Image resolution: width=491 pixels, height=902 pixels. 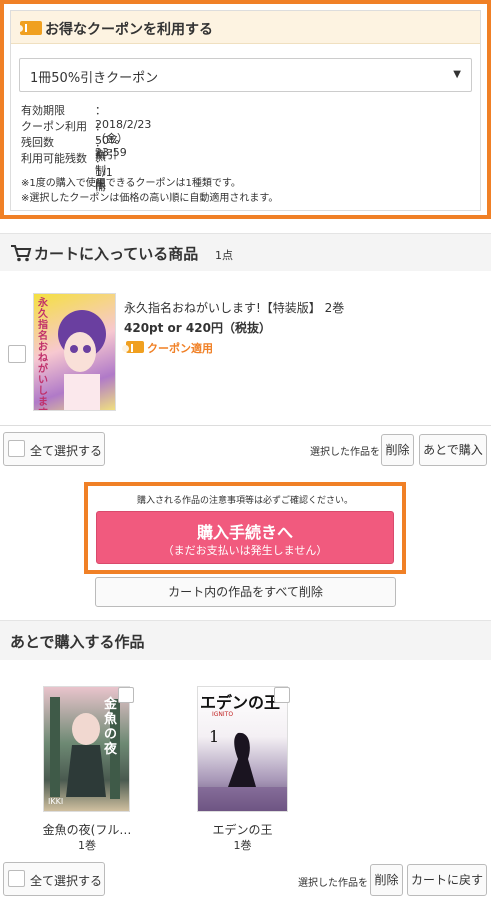 I want to click on divider, so click(x=245, y=425).